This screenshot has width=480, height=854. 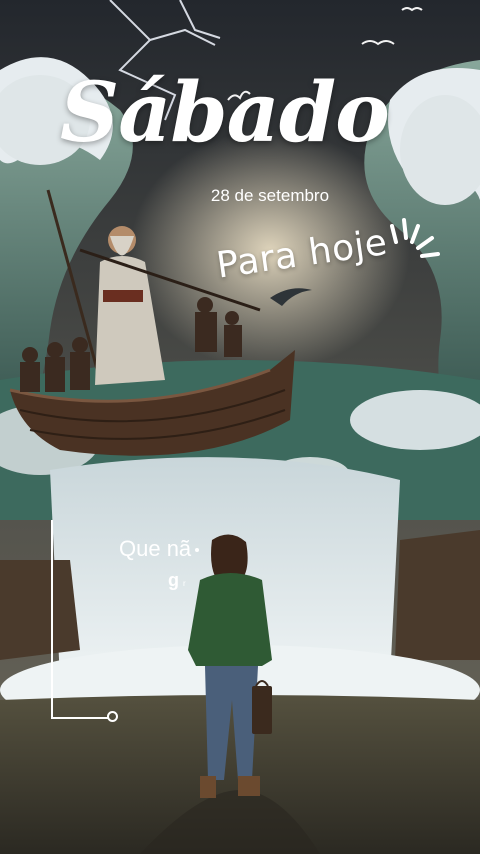 What do you see at coordinates (225, 113) in the screenshot?
I see `story-title: Sábado` at bounding box center [225, 113].